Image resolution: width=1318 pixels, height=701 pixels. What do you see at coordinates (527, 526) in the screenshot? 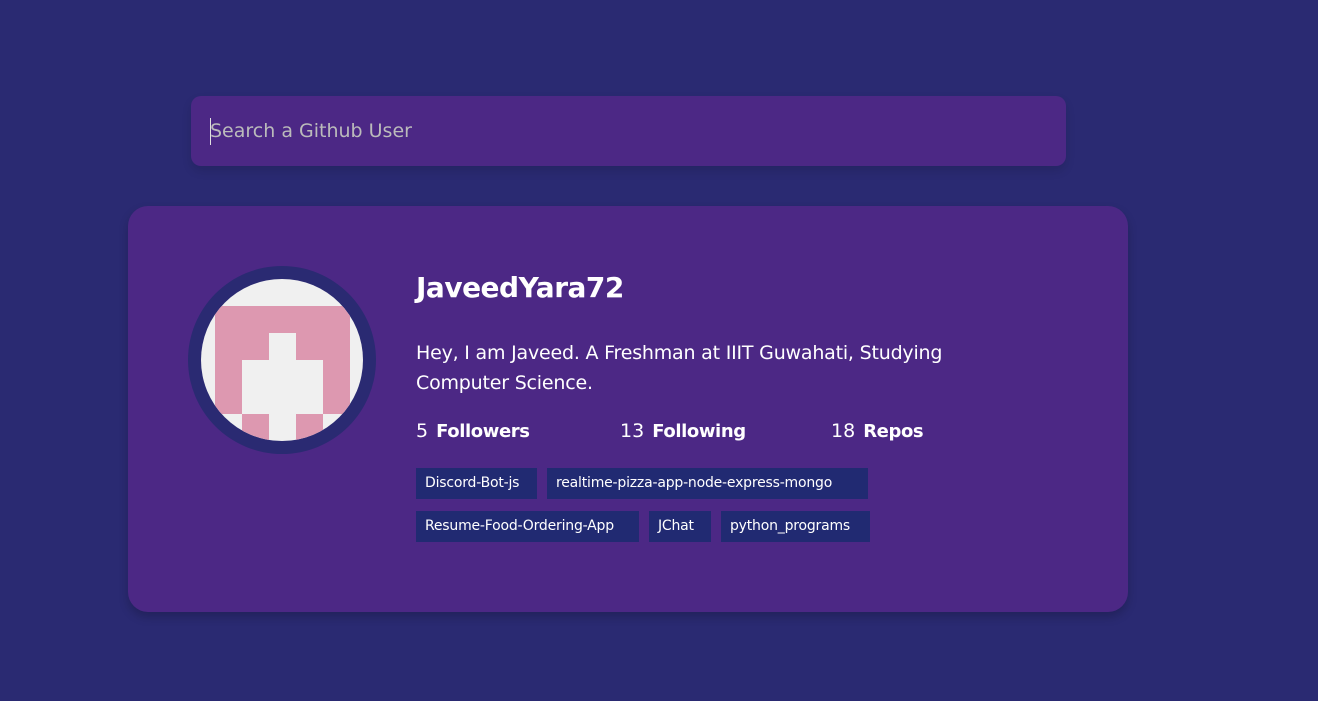
I see `repo-link: Resume-Food-Ordering-App` at bounding box center [527, 526].